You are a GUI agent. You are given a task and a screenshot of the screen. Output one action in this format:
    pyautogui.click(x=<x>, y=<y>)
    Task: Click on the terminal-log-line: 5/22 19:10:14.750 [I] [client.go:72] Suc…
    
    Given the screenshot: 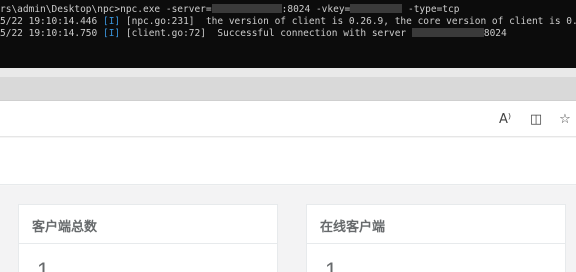 What is the action you would take?
    pyautogui.click(x=253, y=33)
    